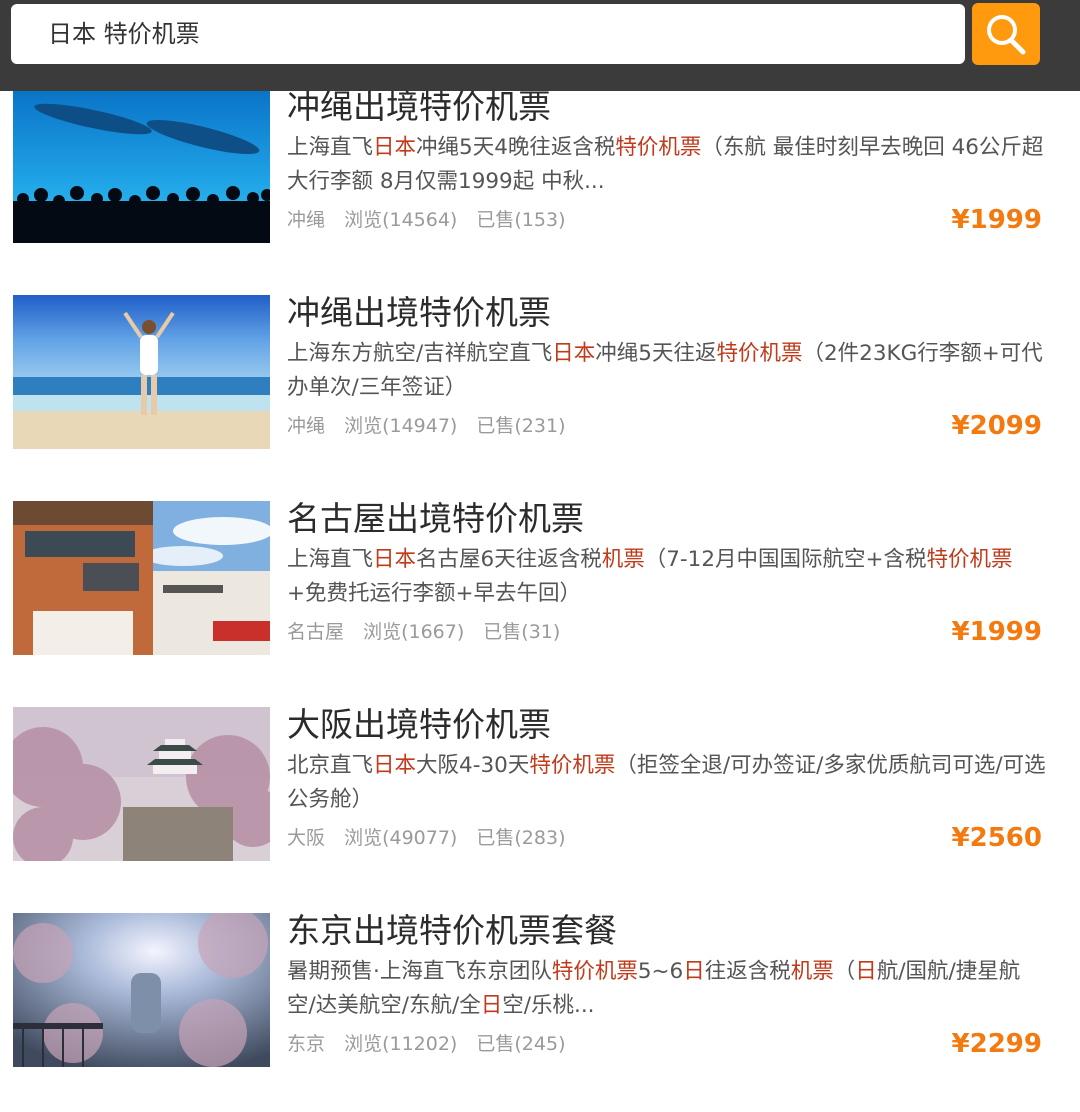 Image resolution: width=1080 pixels, height=1112 pixels. Describe the element at coordinates (401, 838) in the screenshot. I see `item-views: 浏览(49077)` at that location.